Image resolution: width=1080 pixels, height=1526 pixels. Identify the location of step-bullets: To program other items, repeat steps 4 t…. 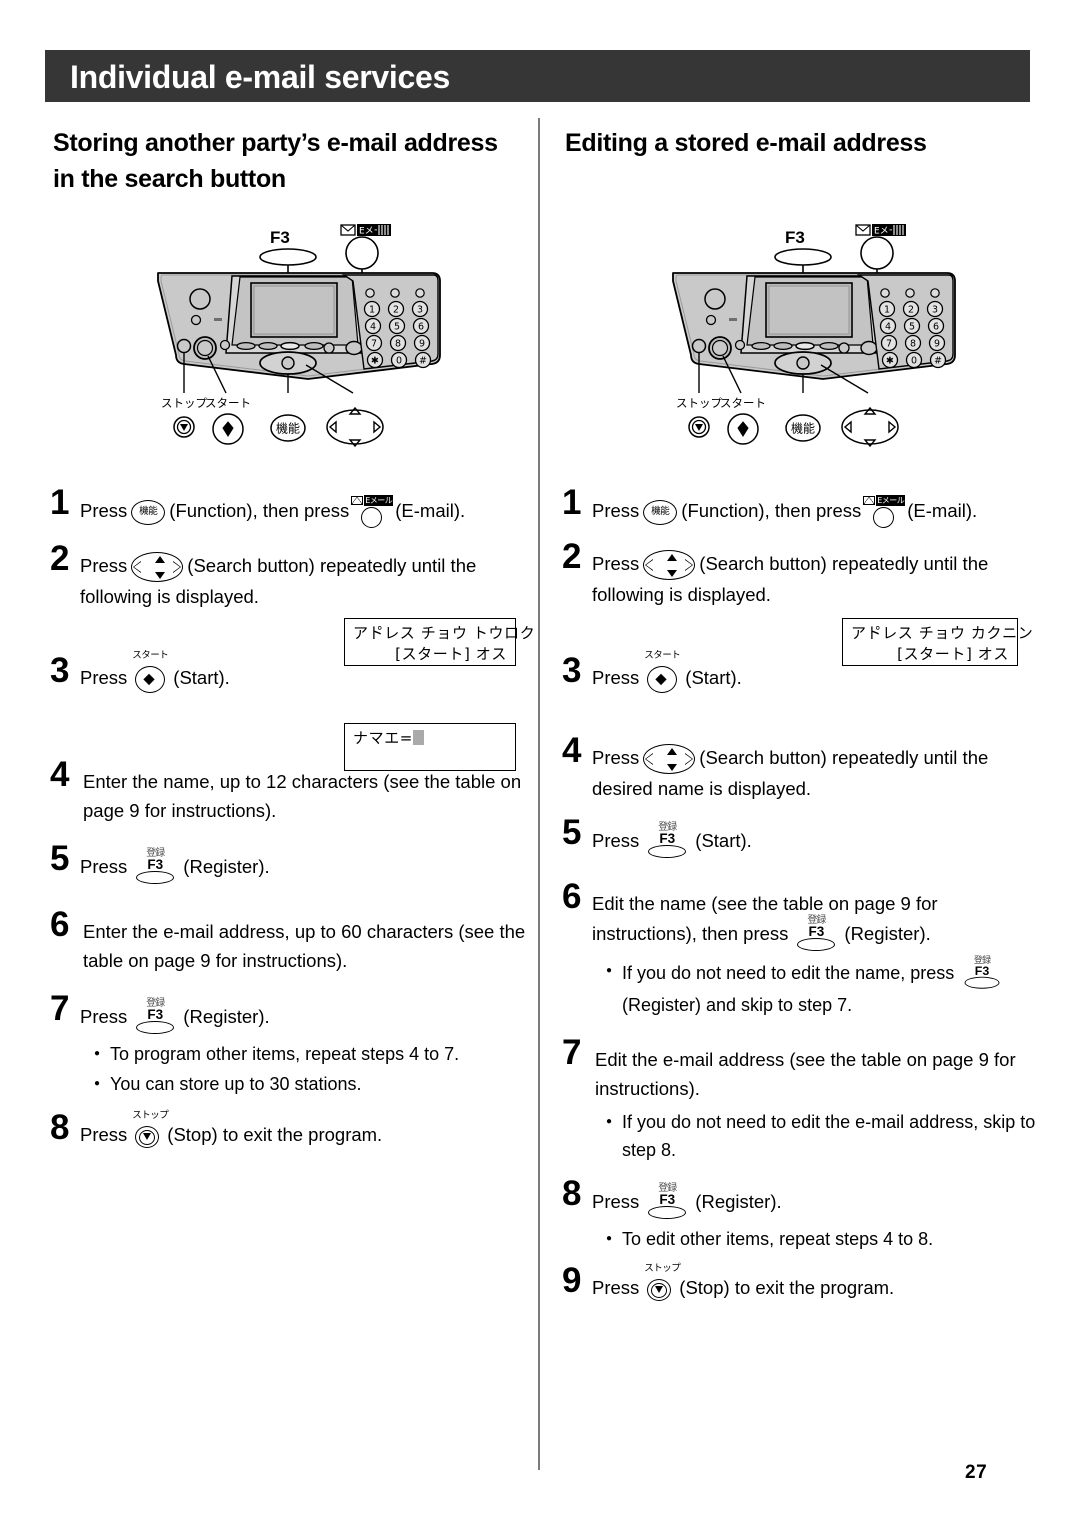
(312, 1069).